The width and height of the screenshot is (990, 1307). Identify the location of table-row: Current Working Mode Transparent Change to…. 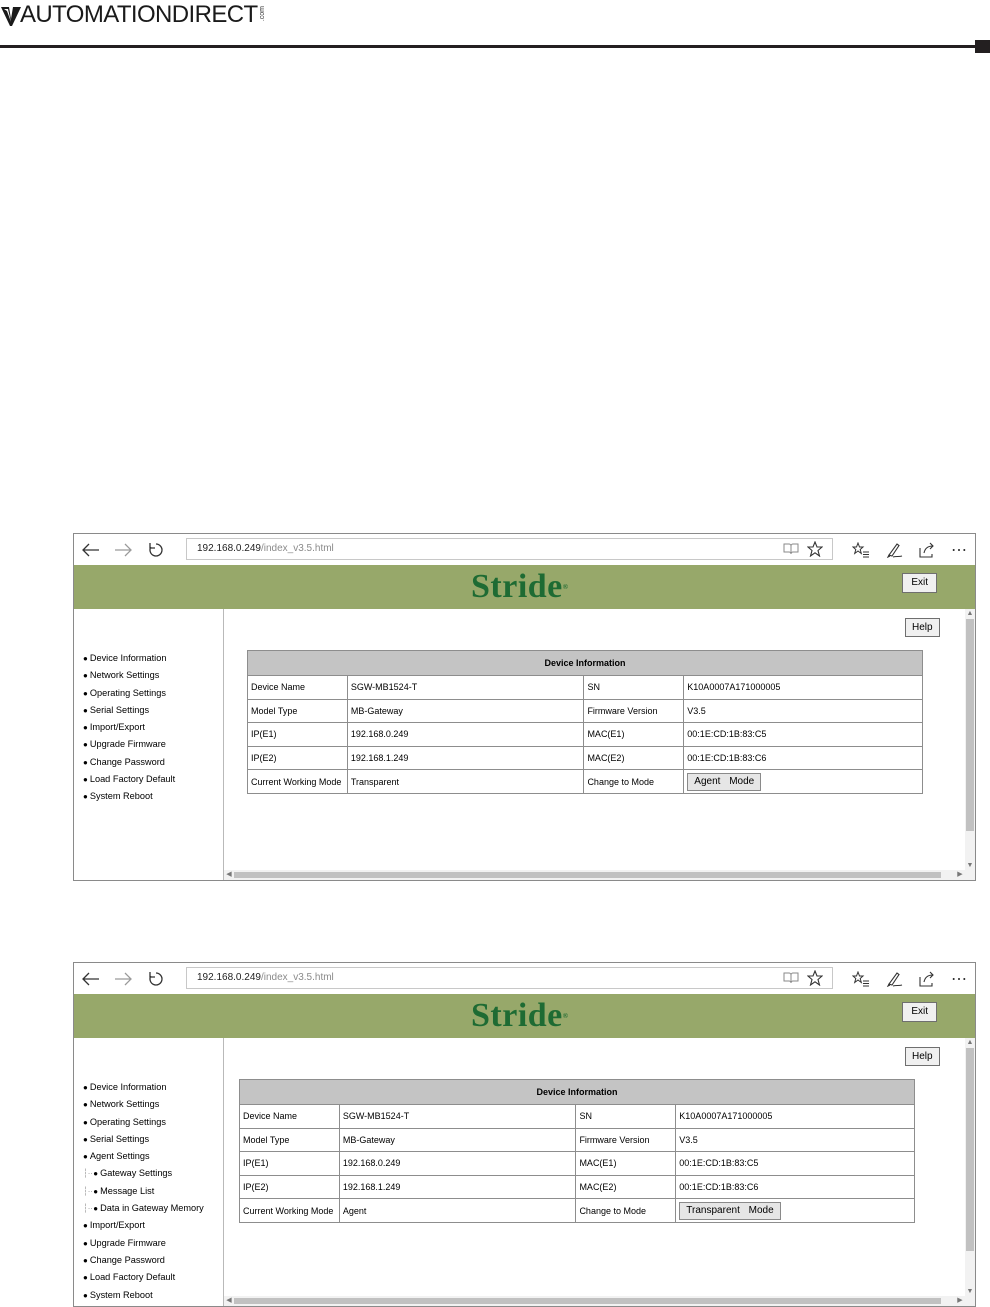
(585, 781).